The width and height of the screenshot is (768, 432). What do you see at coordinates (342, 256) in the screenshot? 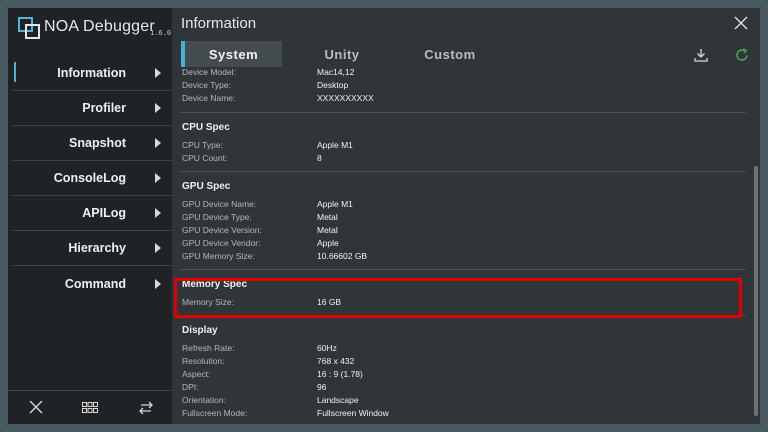
I see `row-value: 10.66602 GB` at bounding box center [342, 256].